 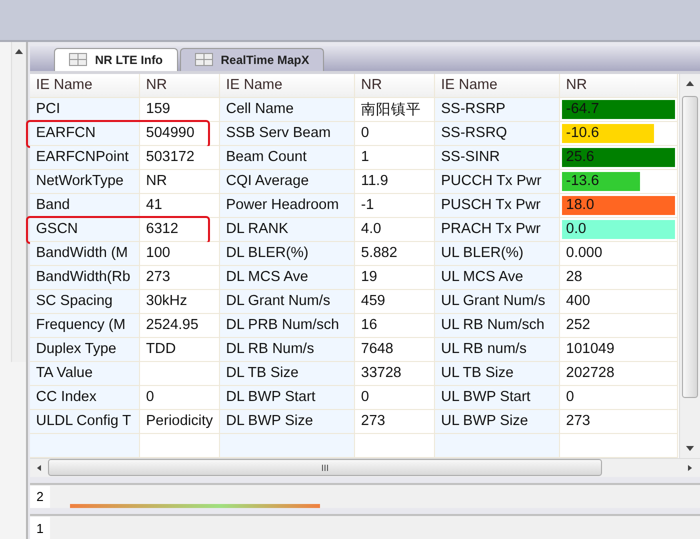 I want to click on field-value: -1, so click(x=367, y=205).